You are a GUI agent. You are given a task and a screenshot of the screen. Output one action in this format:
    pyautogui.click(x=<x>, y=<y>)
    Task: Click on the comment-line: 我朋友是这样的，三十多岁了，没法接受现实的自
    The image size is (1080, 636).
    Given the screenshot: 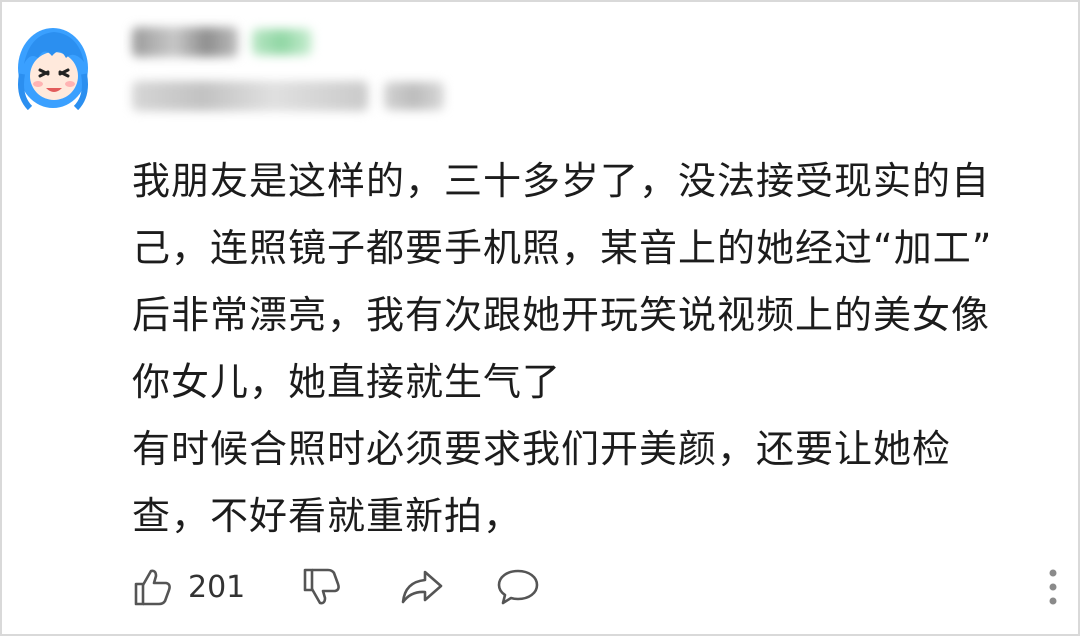 What is the action you would take?
    pyautogui.click(x=561, y=181)
    